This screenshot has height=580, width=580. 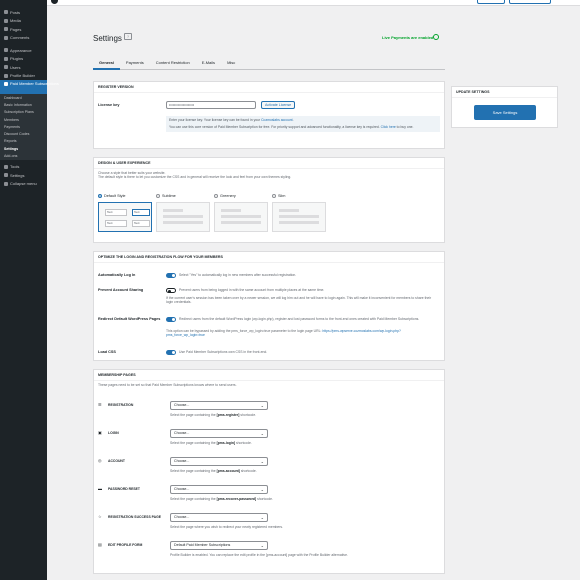 What do you see at coordinates (269, 163) in the screenshot?
I see `section-heading: Design & User Experience` at bounding box center [269, 163].